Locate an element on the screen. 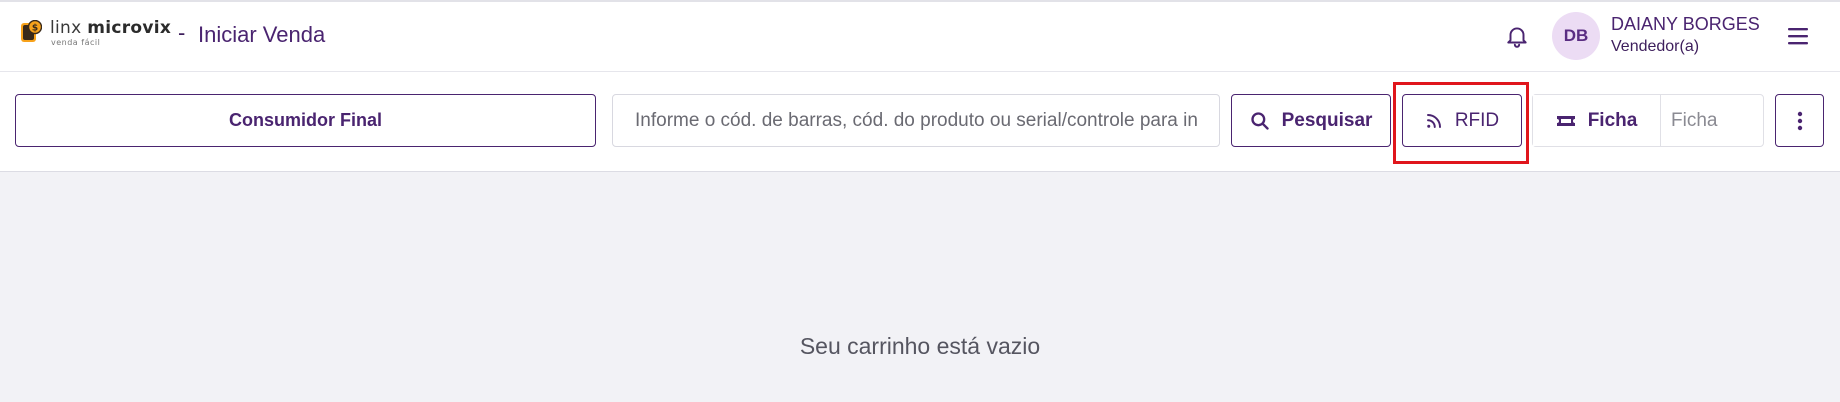 This screenshot has height=402, width=1840. more-vertical-icon is located at coordinates (1799, 120).